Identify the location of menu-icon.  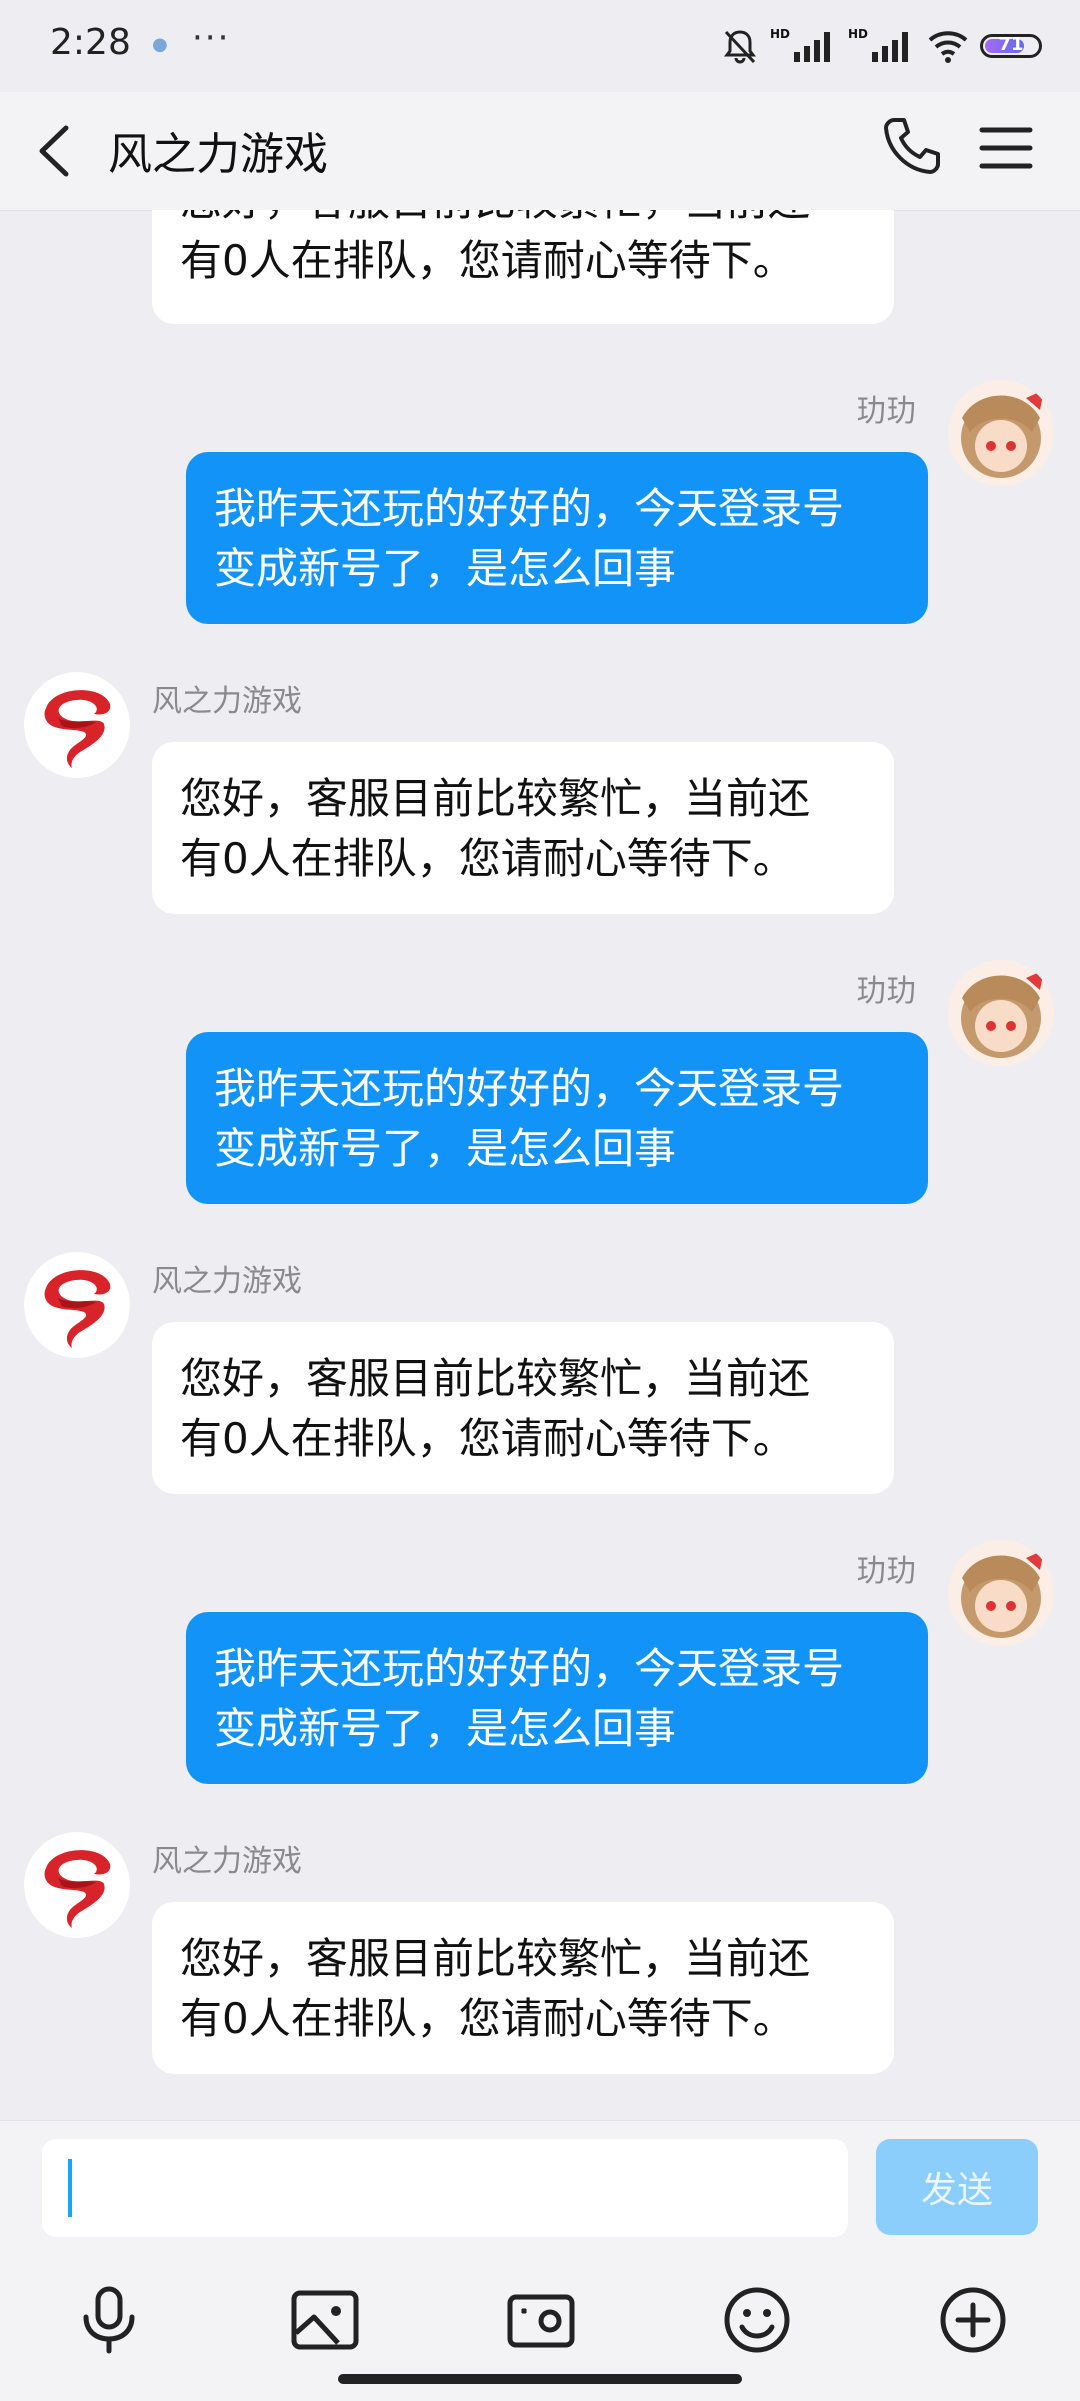
(1006, 148).